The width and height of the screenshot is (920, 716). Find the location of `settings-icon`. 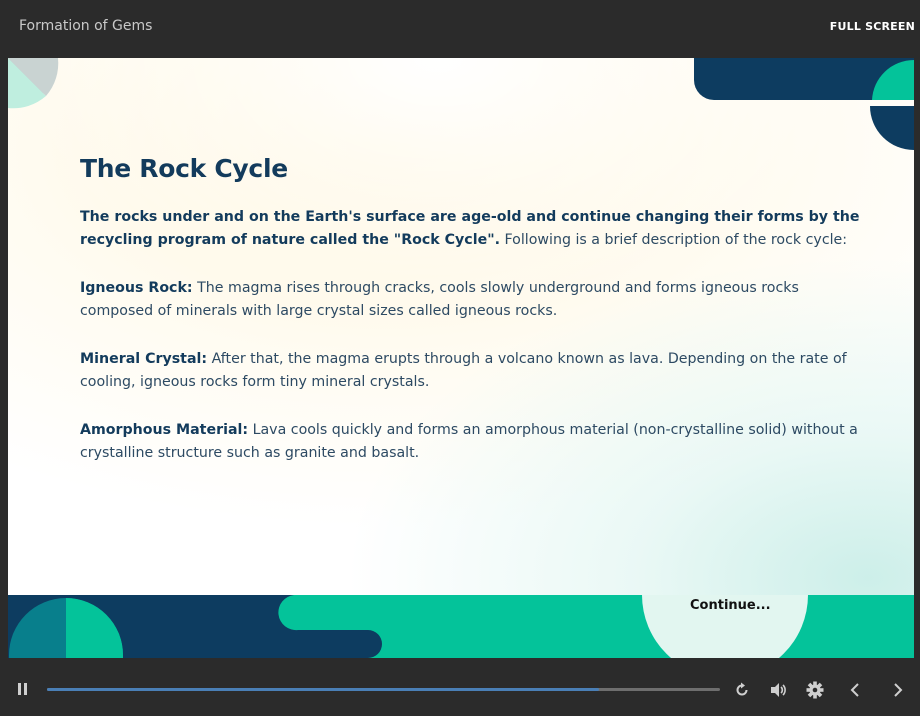

settings-icon is located at coordinates (815, 690).